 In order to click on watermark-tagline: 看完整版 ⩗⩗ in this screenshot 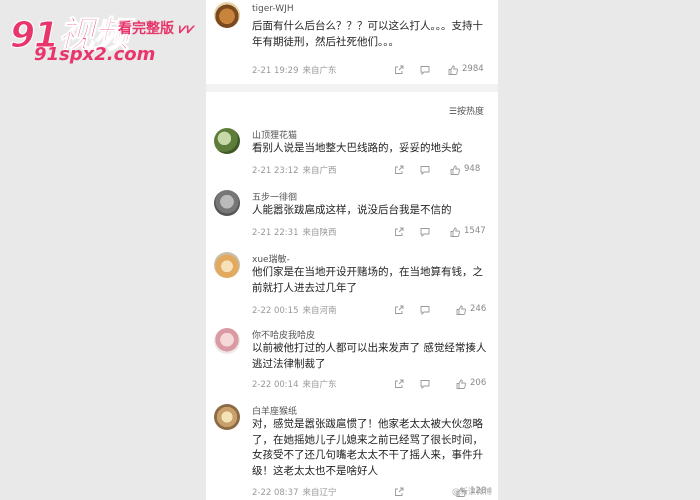, I will do `click(156, 29)`.